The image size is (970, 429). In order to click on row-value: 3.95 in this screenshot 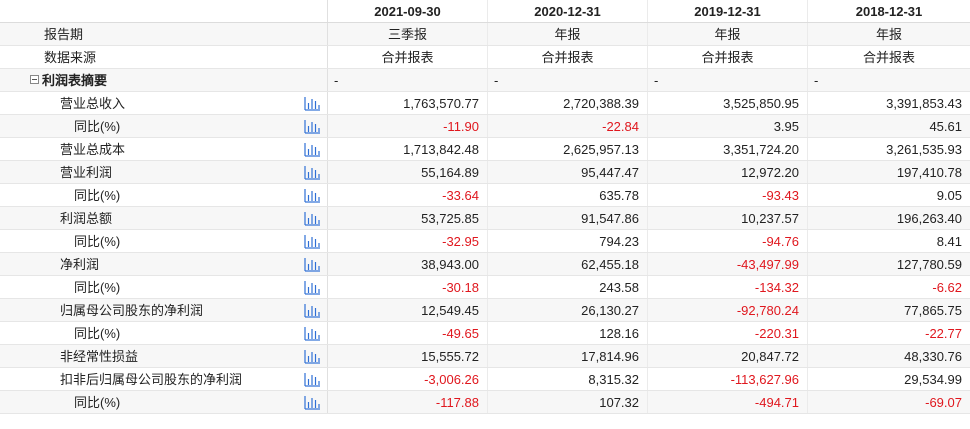, I will do `click(728, 126)`.